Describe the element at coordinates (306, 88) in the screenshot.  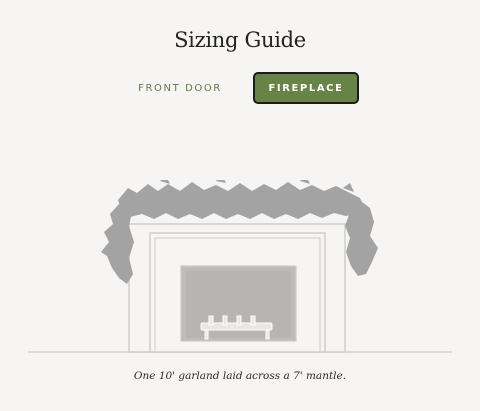
I see `tab-fireplace: FIREPLACE` at that location.